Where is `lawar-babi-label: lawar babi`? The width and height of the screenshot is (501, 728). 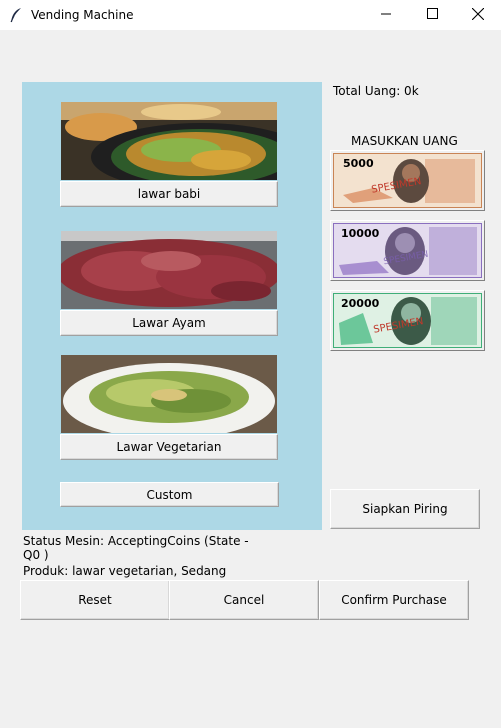 lawar-babi-label: lawar babi is located at coordinates (169, 194).